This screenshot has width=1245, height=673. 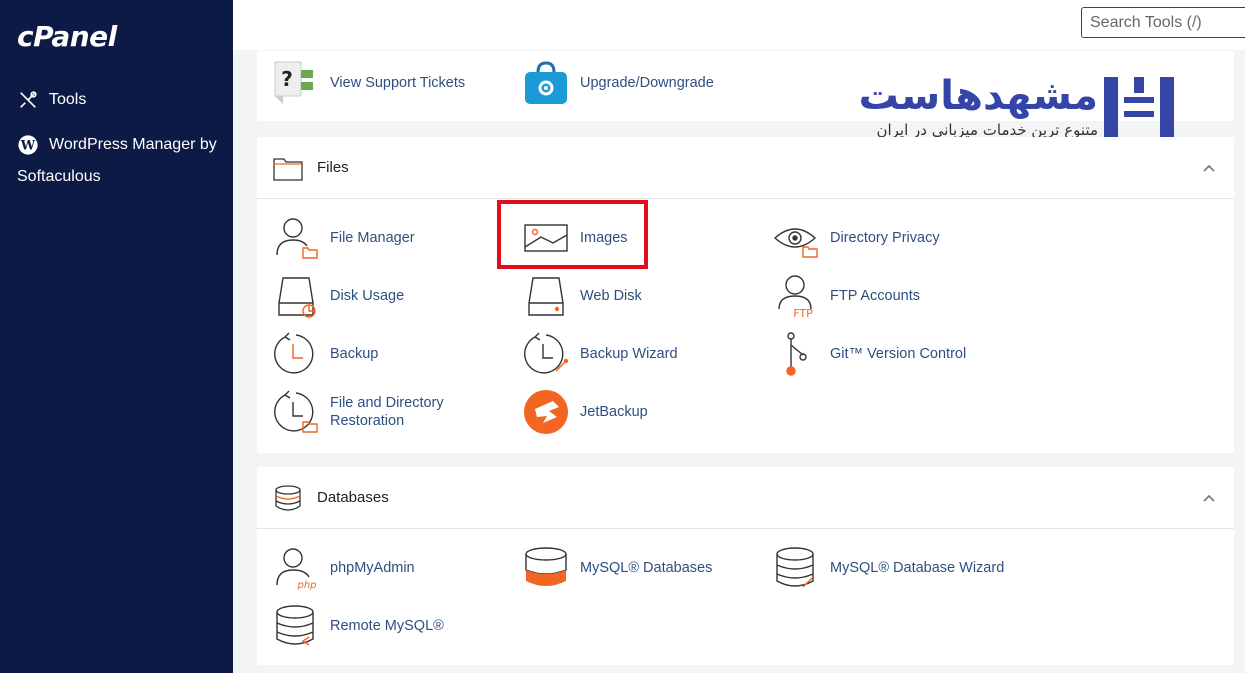 I want to click on view-support-tickets-link: ? View Support Tickets, so click(x=369, y=83).